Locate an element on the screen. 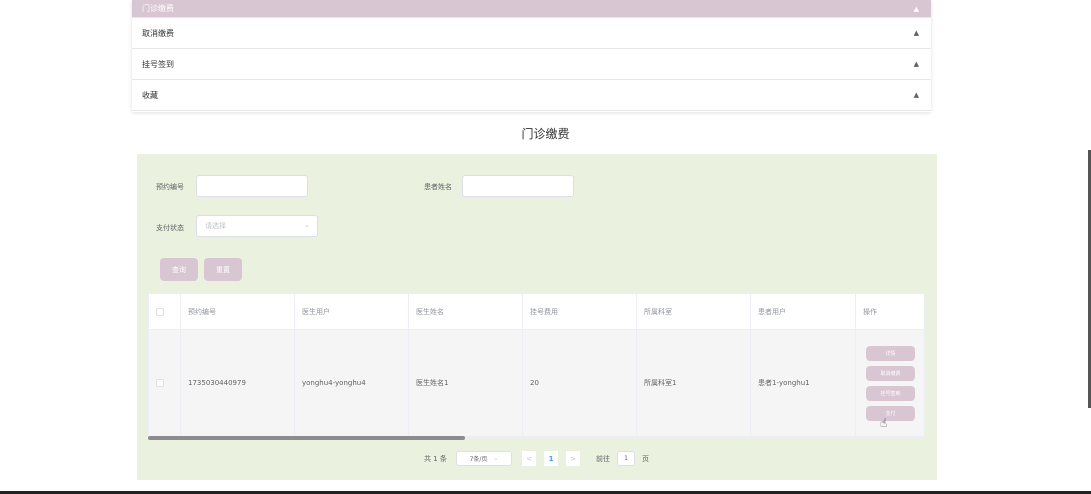 The width and height of the screenshot is (1091, 494). menu-item-cancel-payment: 取消缴费 ▲ is located at coordinates (531, 33).